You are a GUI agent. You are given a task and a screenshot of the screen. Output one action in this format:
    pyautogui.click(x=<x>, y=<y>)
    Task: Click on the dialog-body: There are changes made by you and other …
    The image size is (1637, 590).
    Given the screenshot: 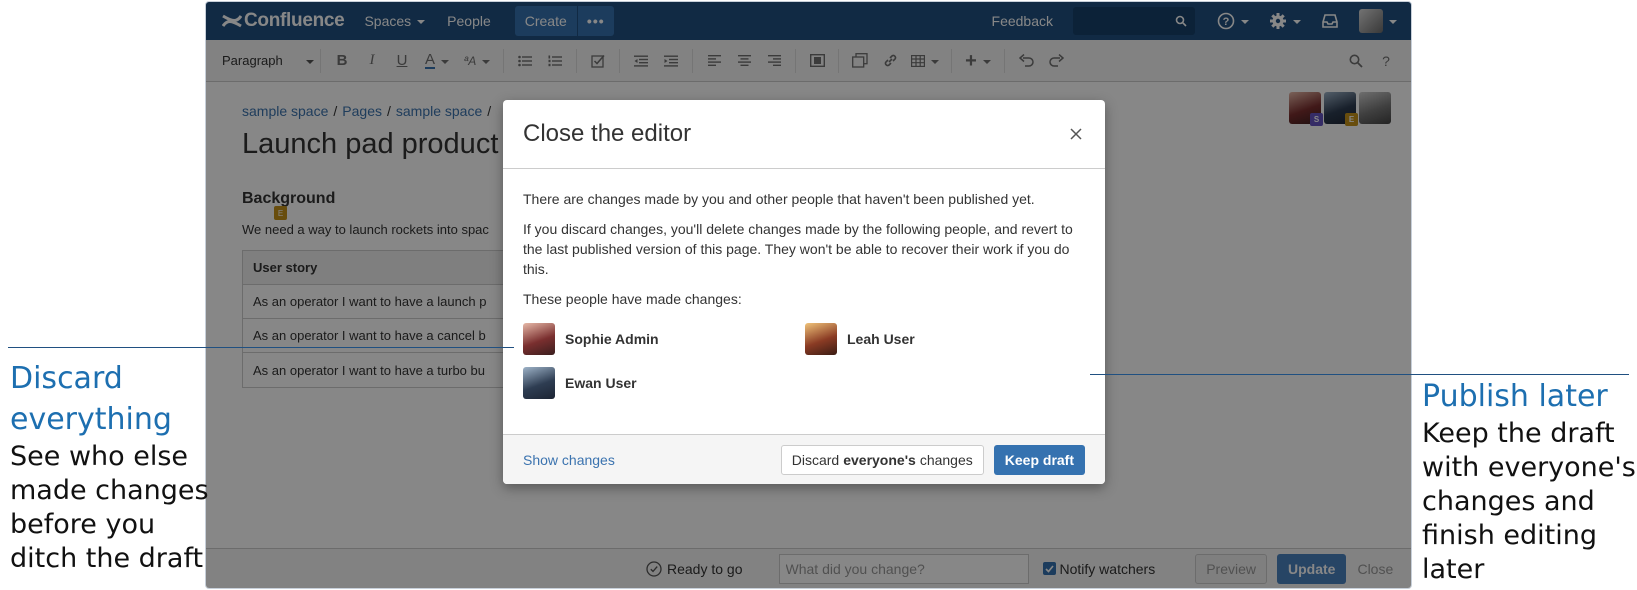 What is the action you would take?
    pyautogui.click(x=804, y=284)
    